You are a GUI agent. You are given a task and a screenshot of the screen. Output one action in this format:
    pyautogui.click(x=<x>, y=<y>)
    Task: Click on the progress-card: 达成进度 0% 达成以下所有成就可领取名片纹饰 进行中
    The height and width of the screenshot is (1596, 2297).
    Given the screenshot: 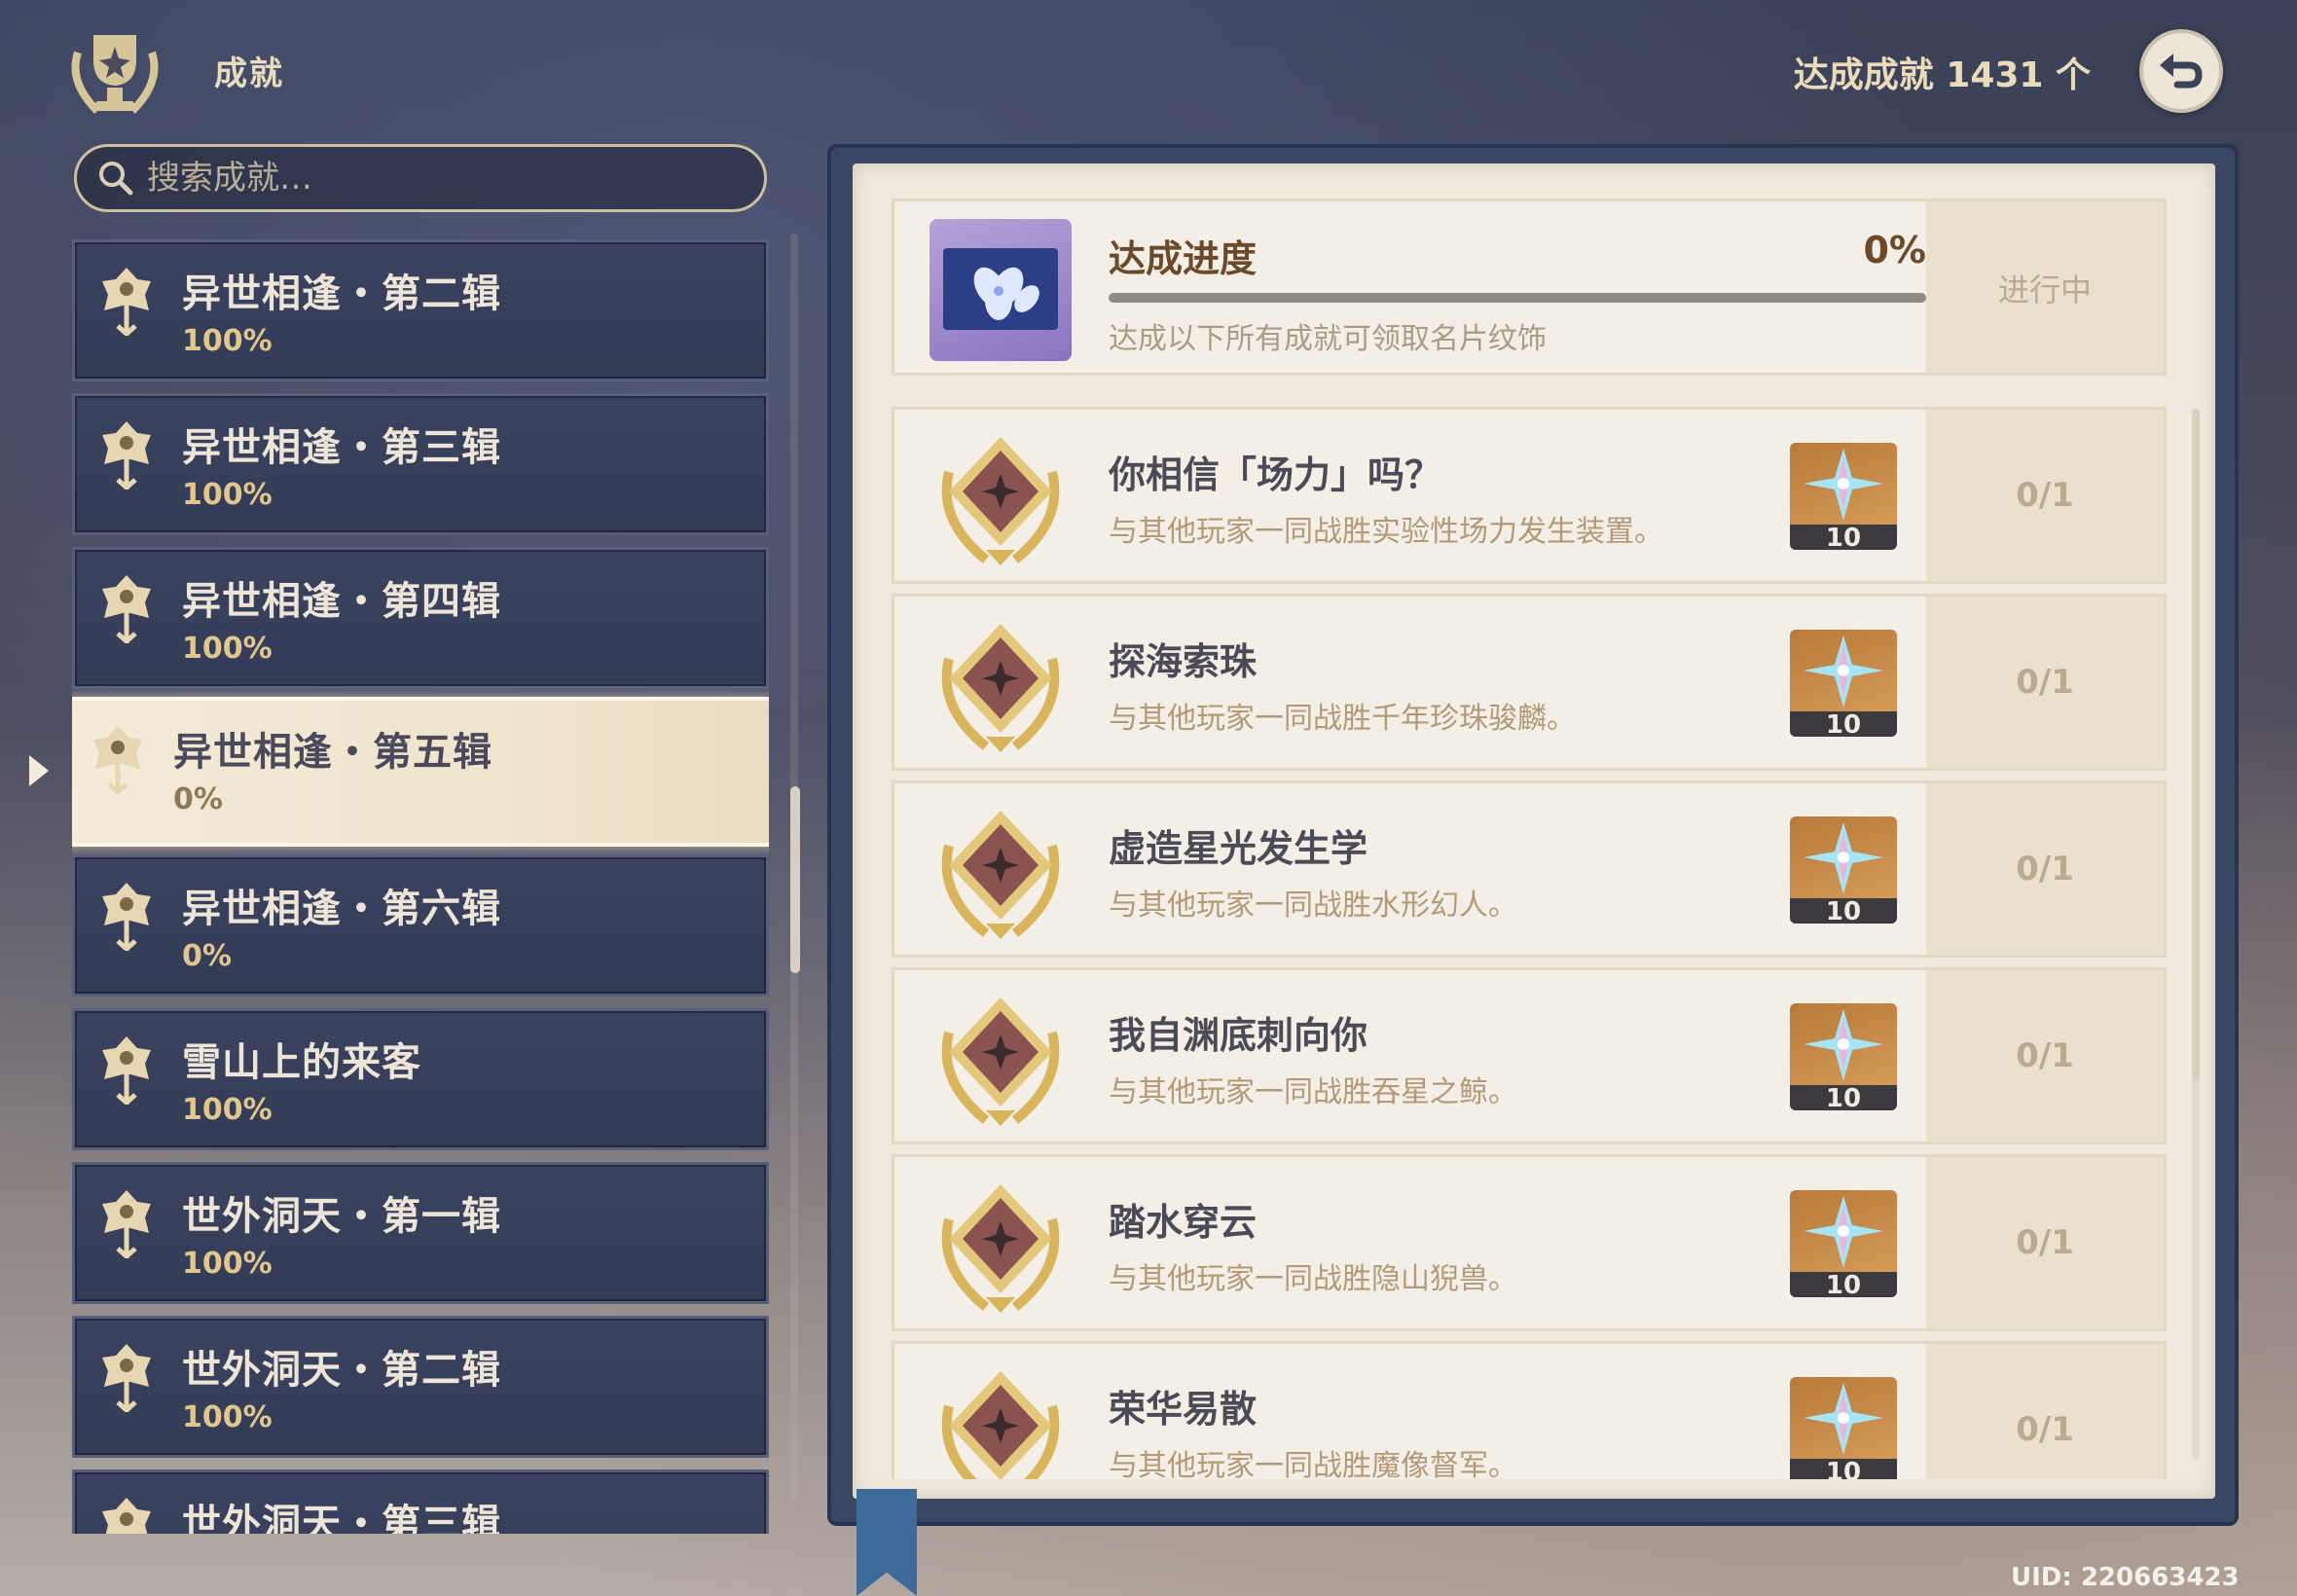 What is the action you would take?
    pyautogui.click(x=1530, y=287)
    